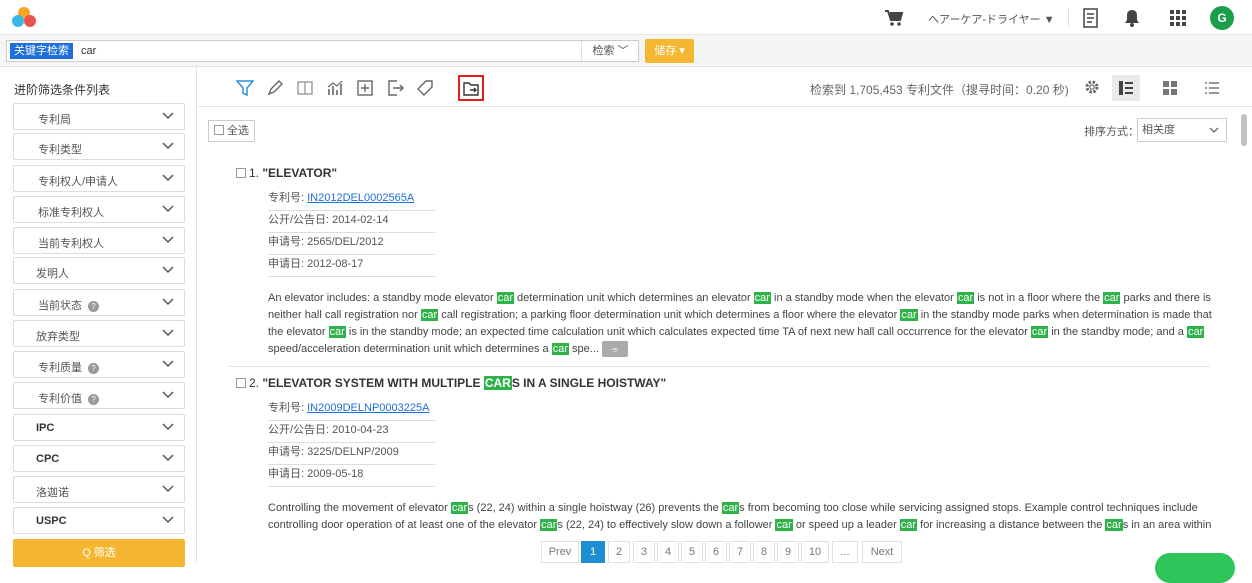 Image resolution: width=1252 pixels, height=583 pixels. What do you see at coordinates (365, 88) in the screenshot?
I see `add-to-workspace-icon` at bounding box center [365, 88].